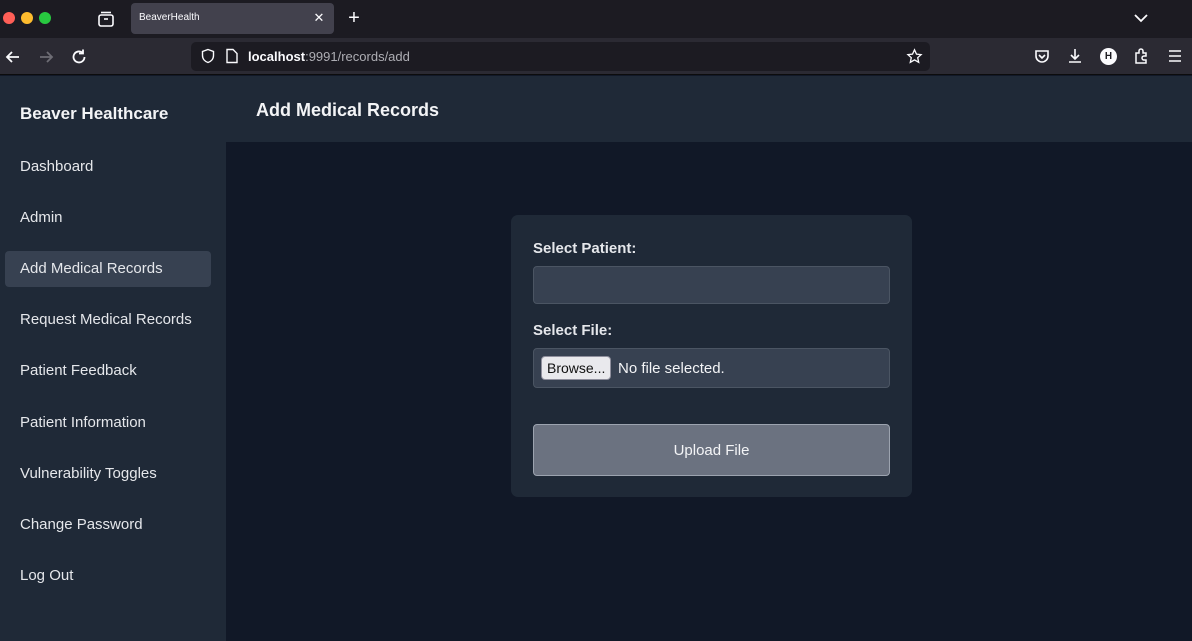 The image size is (1192, 641). Describe the element at coordinates (1042, 56) in the screenshot. I see `pocket-icon` at that location.